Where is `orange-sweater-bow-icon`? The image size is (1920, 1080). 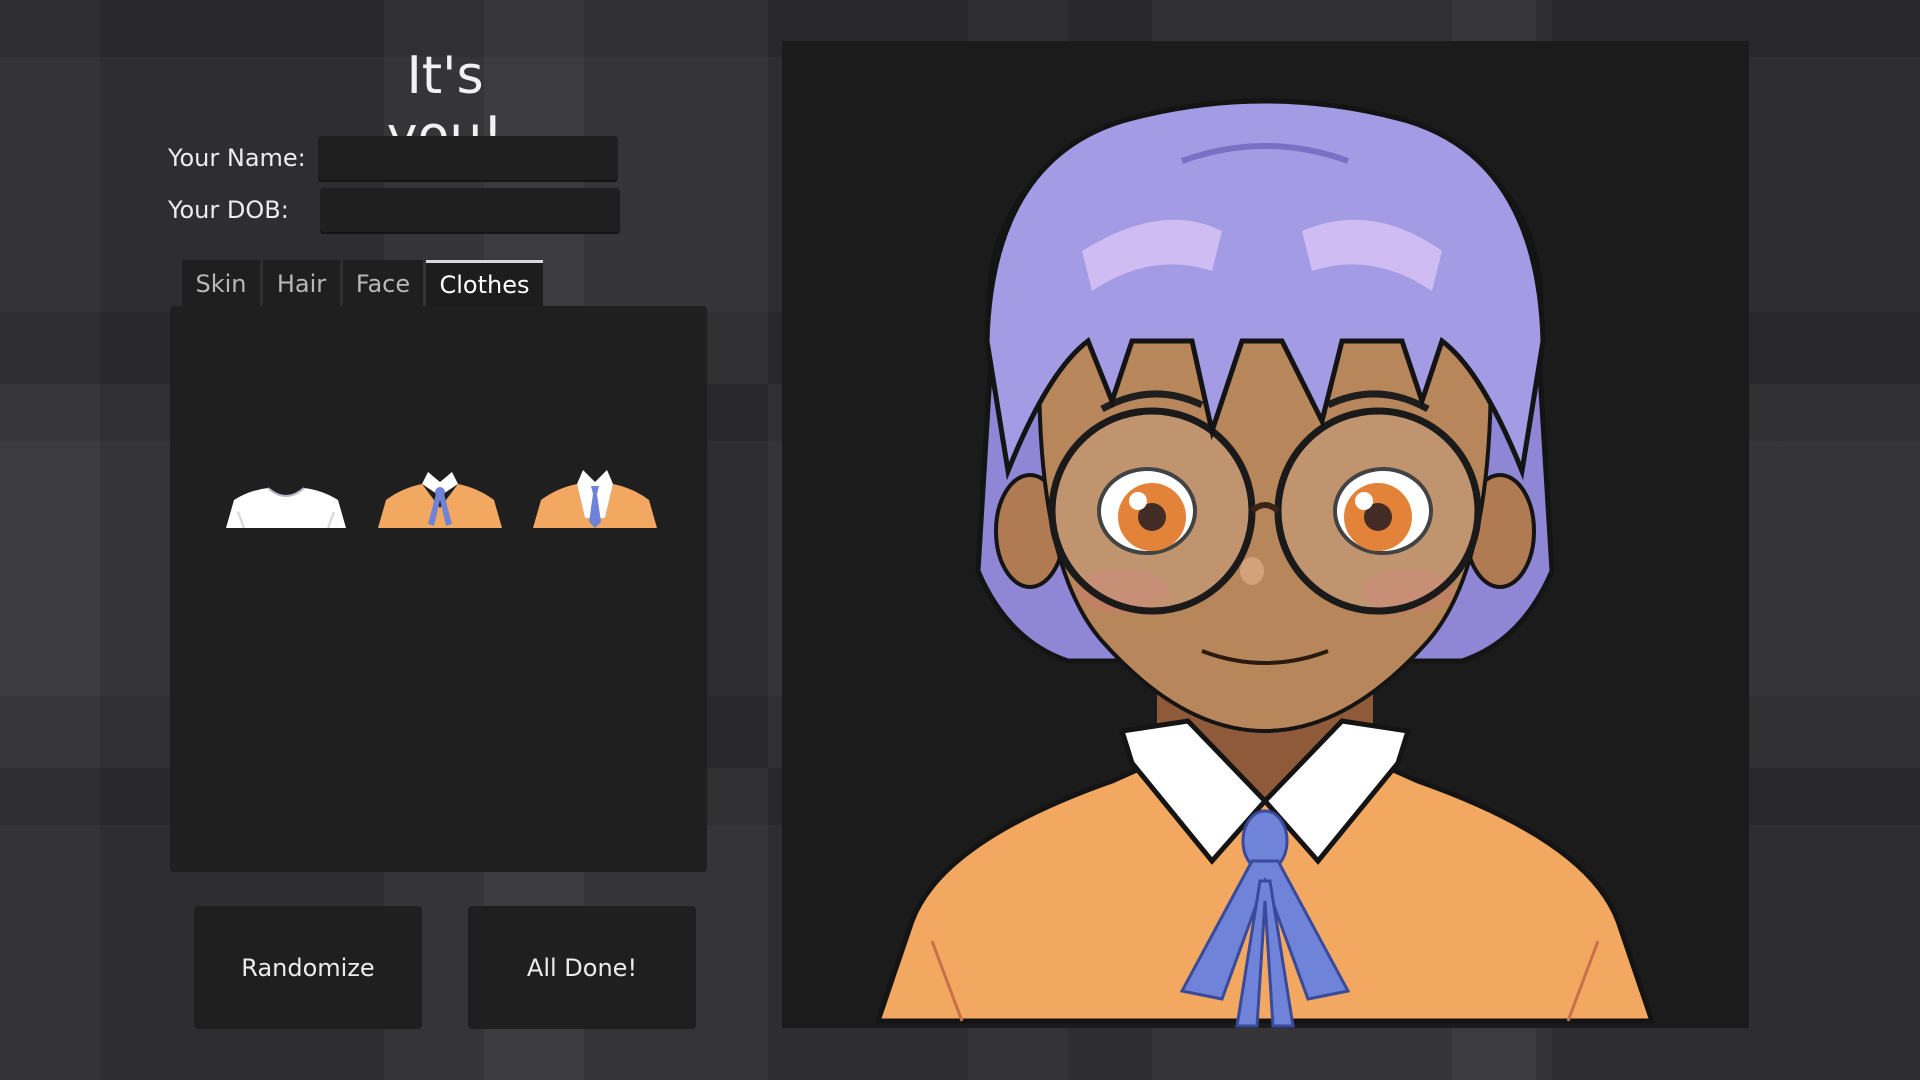
orange-sweater-bow-icon is located at coordinates (440, 500).